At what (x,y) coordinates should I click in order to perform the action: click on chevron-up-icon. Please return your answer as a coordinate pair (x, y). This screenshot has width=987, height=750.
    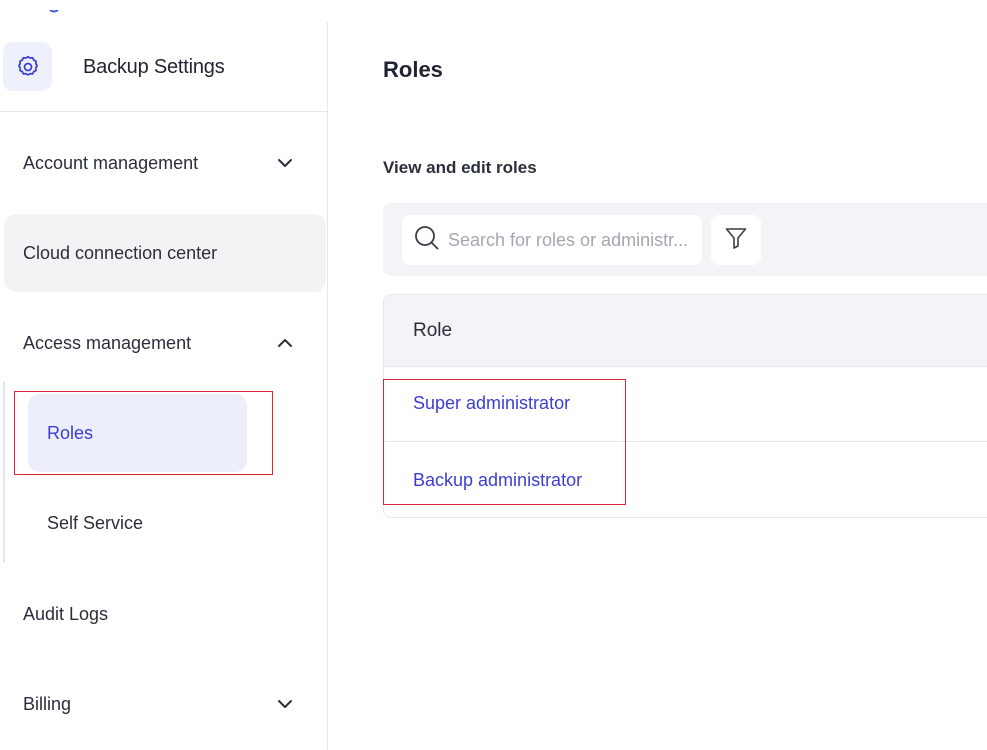
    Looking at the image, I should click on (285, 343).